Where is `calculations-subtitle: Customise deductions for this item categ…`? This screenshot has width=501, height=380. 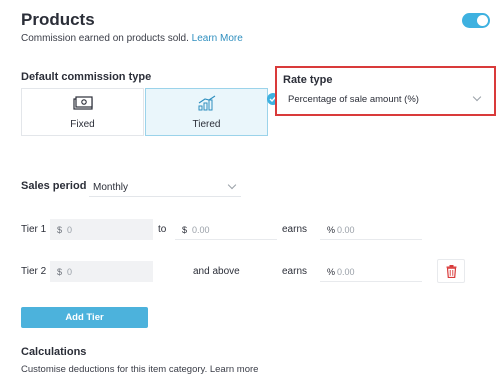
calculations-subtitle: Customise deductions for this item categ… is located at coordinates (140, 369).